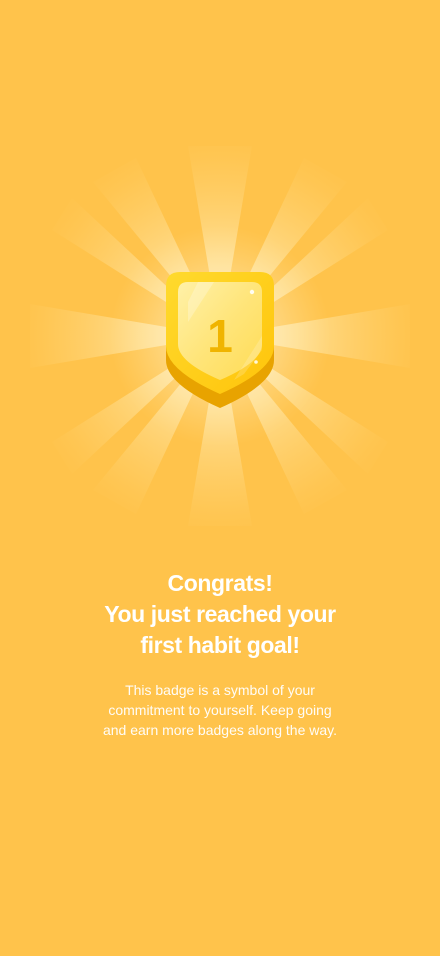 The image size is (440, 956). I want to click on headline-line-3: first habit goal!, so click(220, 645).